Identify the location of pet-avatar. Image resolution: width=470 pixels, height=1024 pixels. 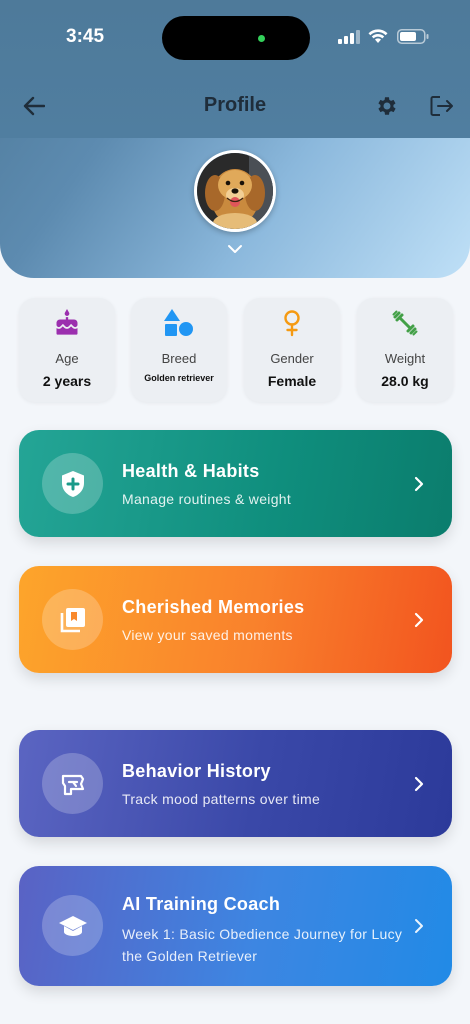
(235, 191).